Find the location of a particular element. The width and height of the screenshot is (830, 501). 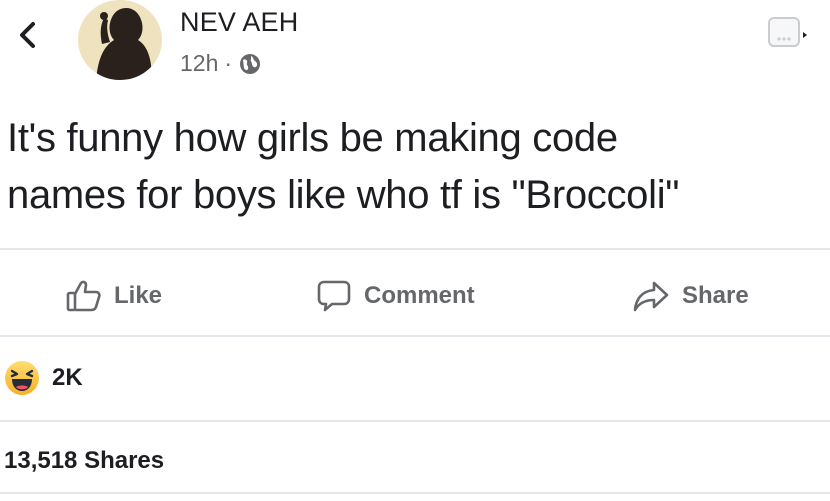

comment-label: Comment is located at coordinates (419, 295).